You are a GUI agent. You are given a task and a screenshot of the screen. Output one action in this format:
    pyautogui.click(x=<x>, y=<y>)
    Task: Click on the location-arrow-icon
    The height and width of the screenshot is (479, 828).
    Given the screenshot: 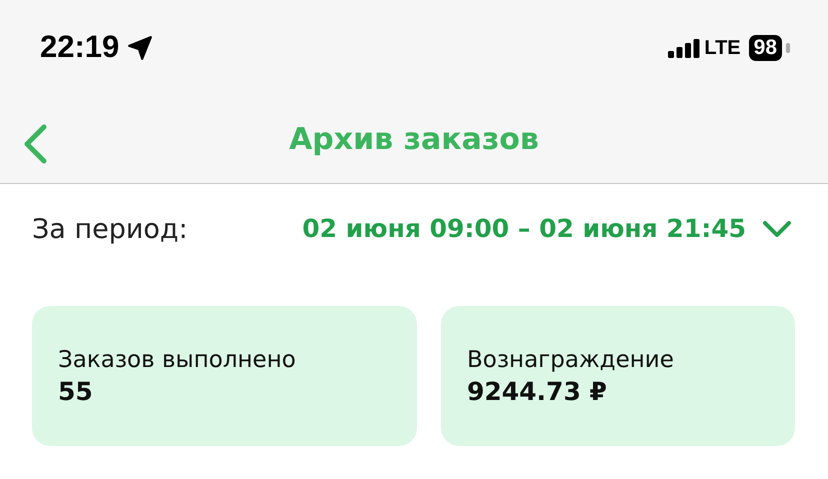 What is the action you would take?
    pyautogui.click(x=140, y=47)
    